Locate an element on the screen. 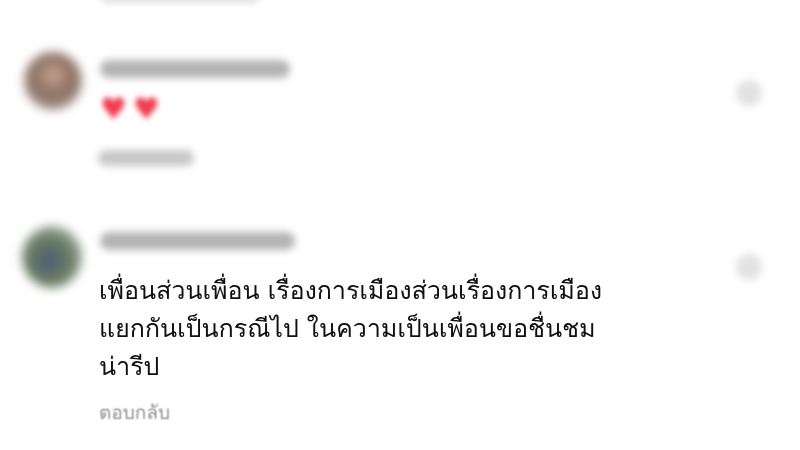 Image resolution: width=800 pixels, height=450 pixels. reply-button-blurred is located at coordinates (146, 158).